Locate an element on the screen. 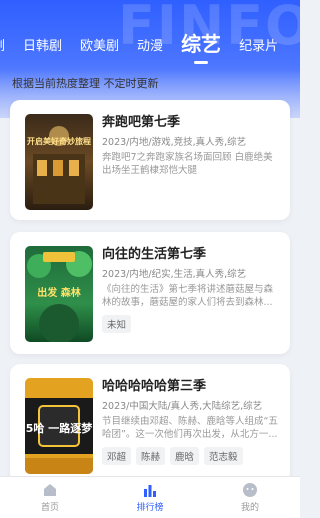  poster-caption: 出发 森林 is located at coordinates (59, 292).